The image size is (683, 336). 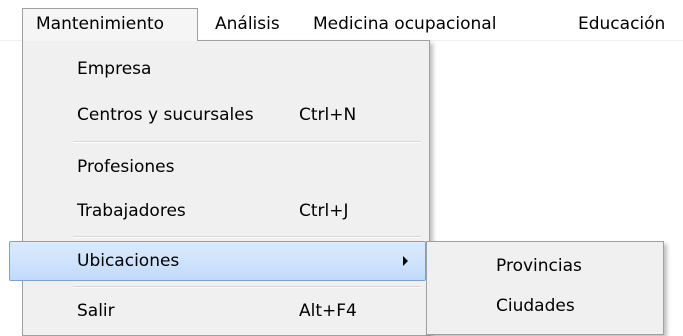 I want to click on menu-medicina-ocupacional: Medicina ocupacional, so click(x=404, y=24).